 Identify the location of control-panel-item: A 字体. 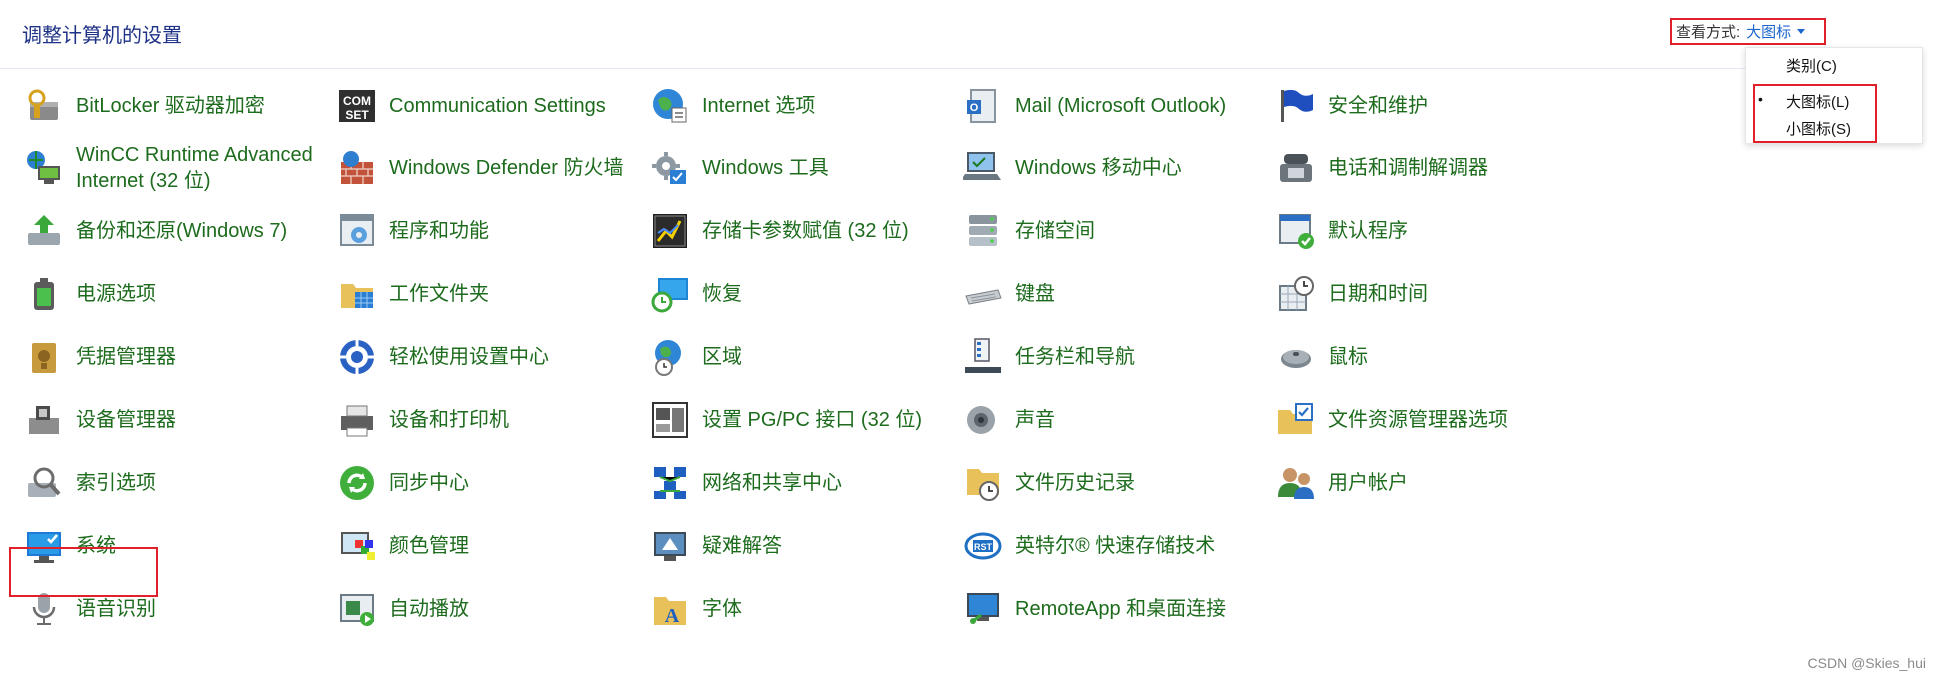
(695, 609).